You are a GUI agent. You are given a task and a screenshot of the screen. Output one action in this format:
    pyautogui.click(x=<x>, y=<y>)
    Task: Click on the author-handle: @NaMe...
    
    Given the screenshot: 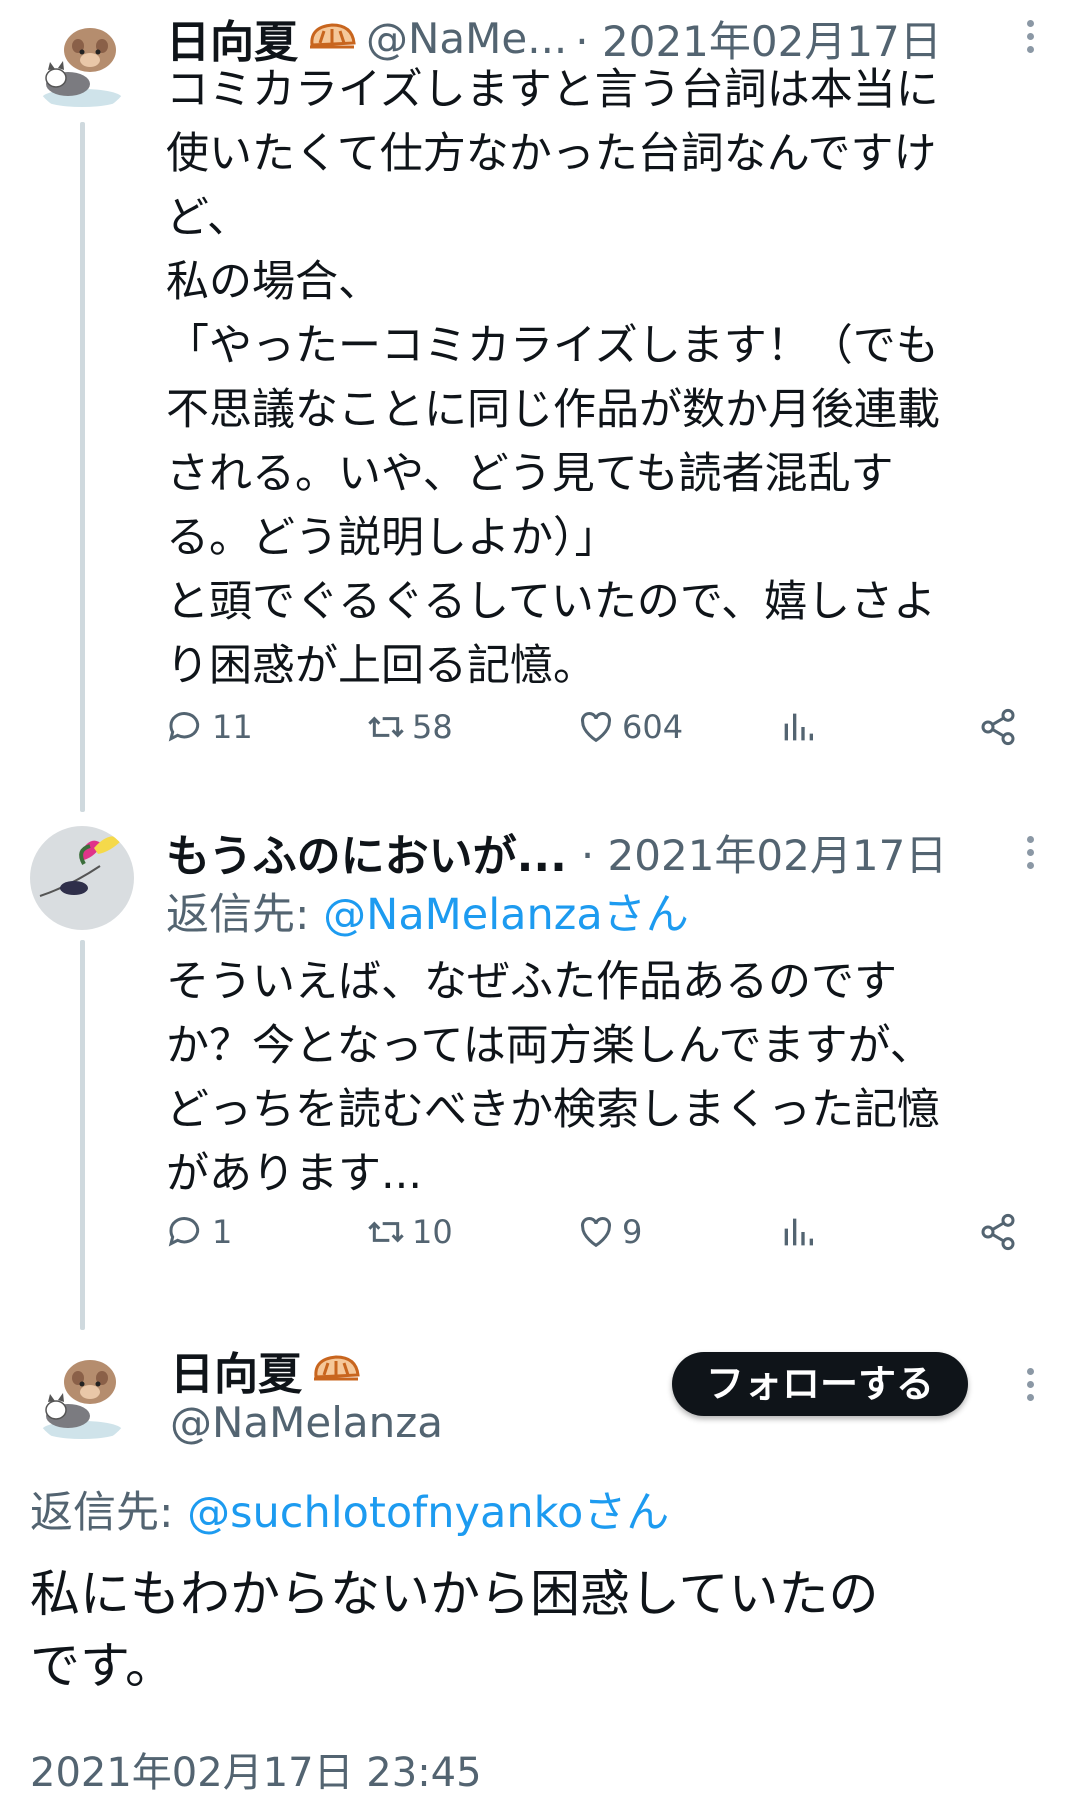 What is the action you would take?
    pyautogui.click(x=466, y=38)
    